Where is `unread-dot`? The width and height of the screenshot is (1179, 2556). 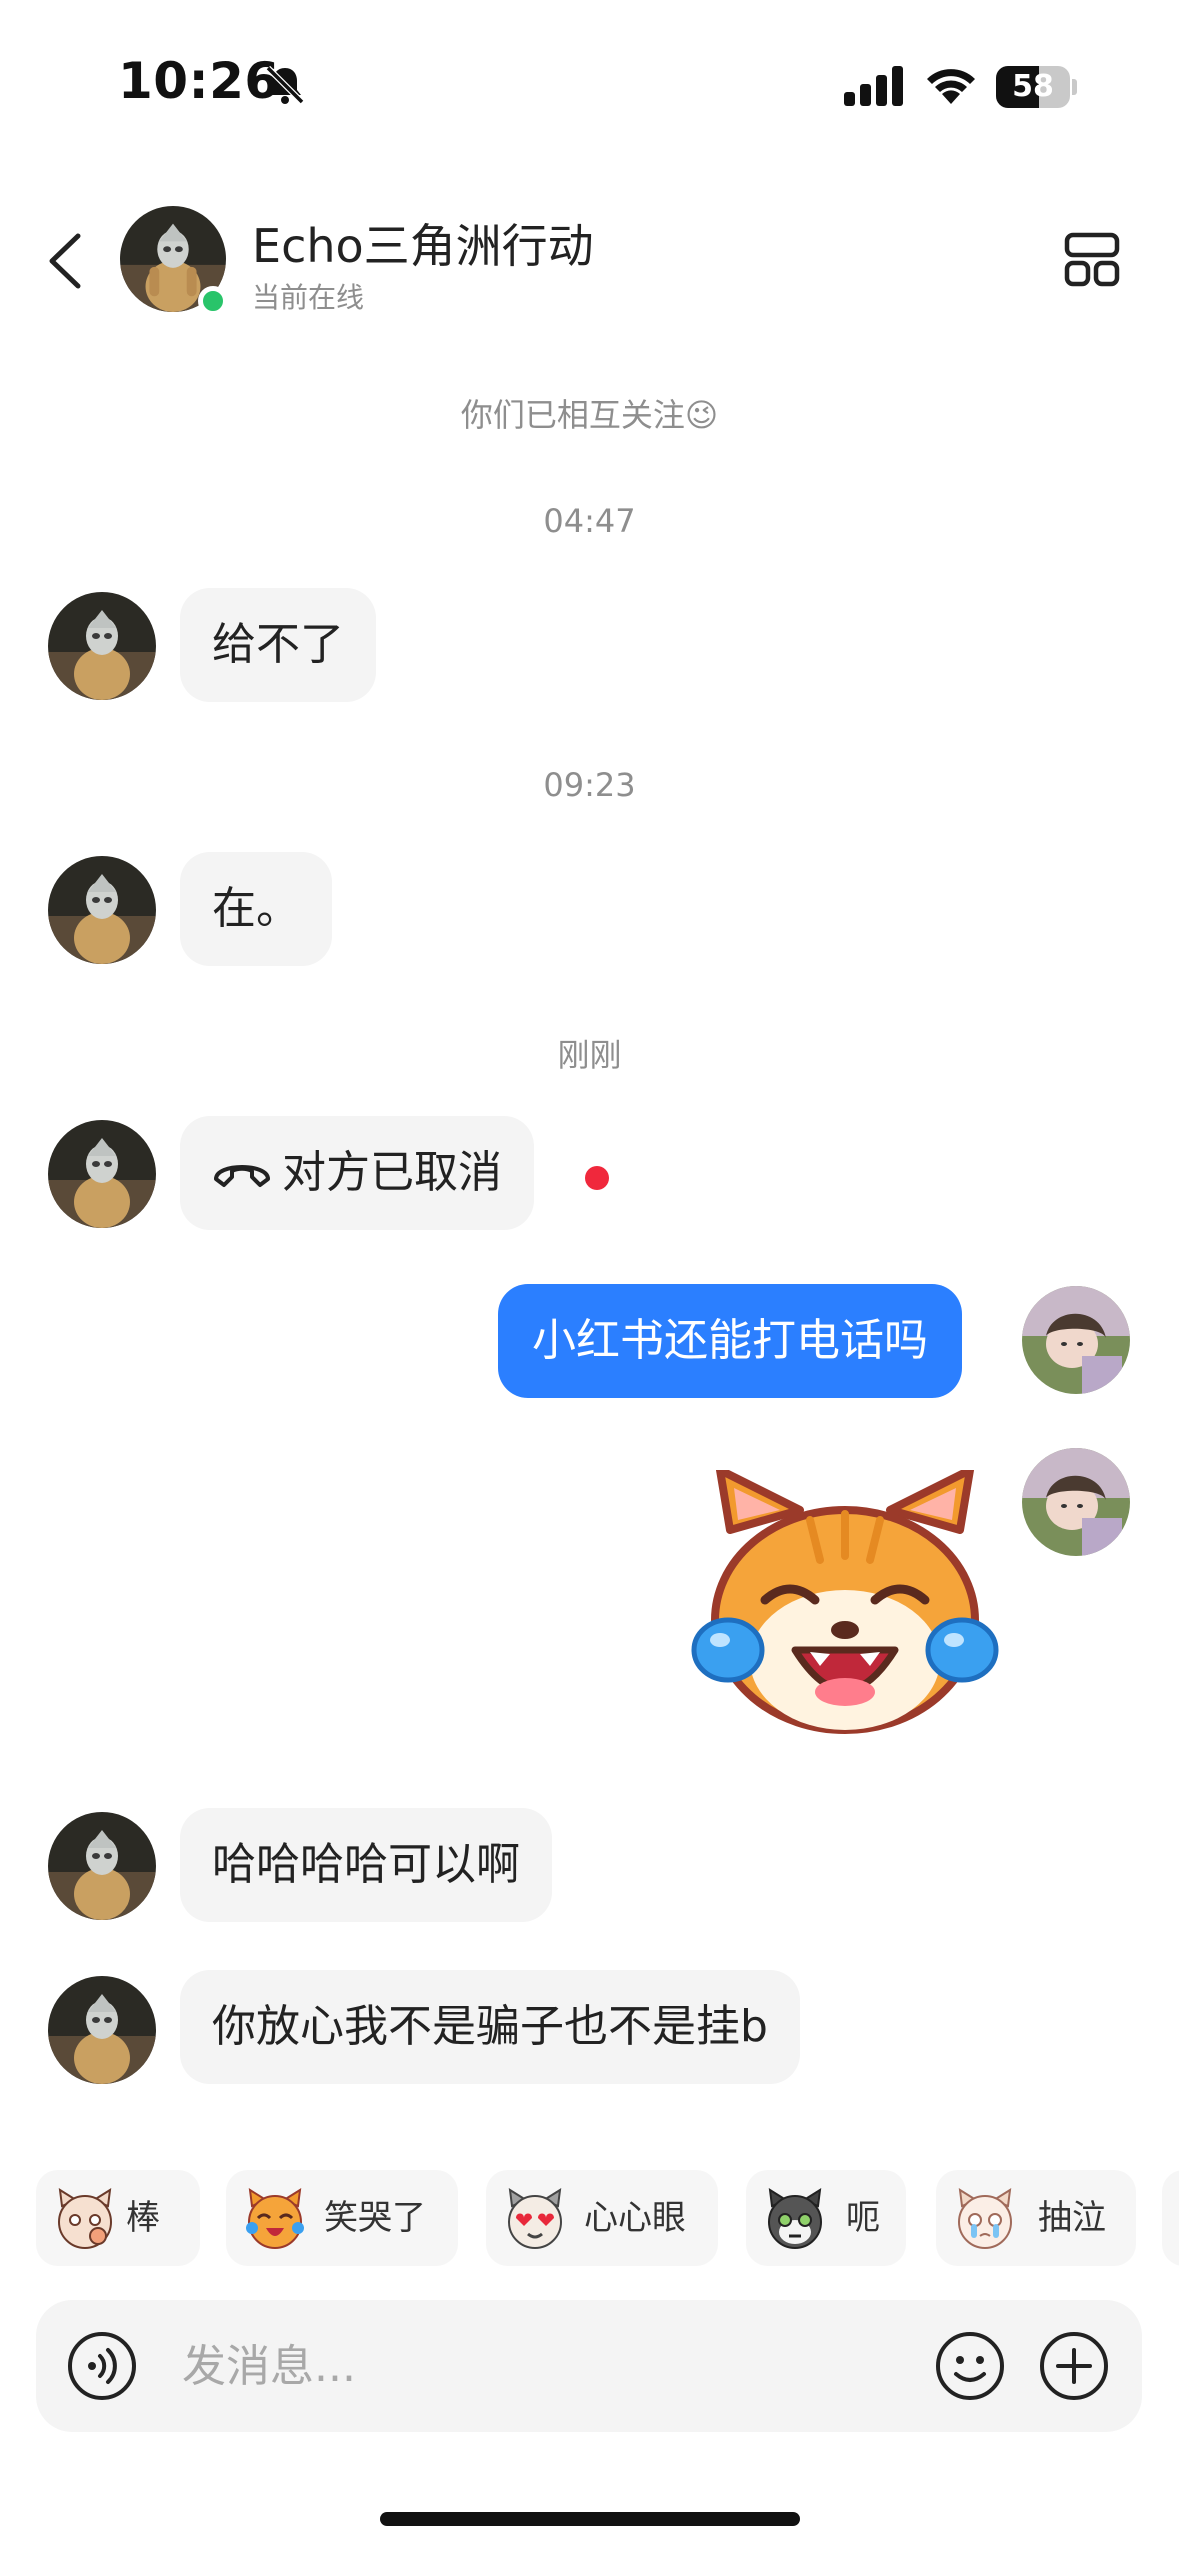
unread-dot is located at coordinates (597, 1178).